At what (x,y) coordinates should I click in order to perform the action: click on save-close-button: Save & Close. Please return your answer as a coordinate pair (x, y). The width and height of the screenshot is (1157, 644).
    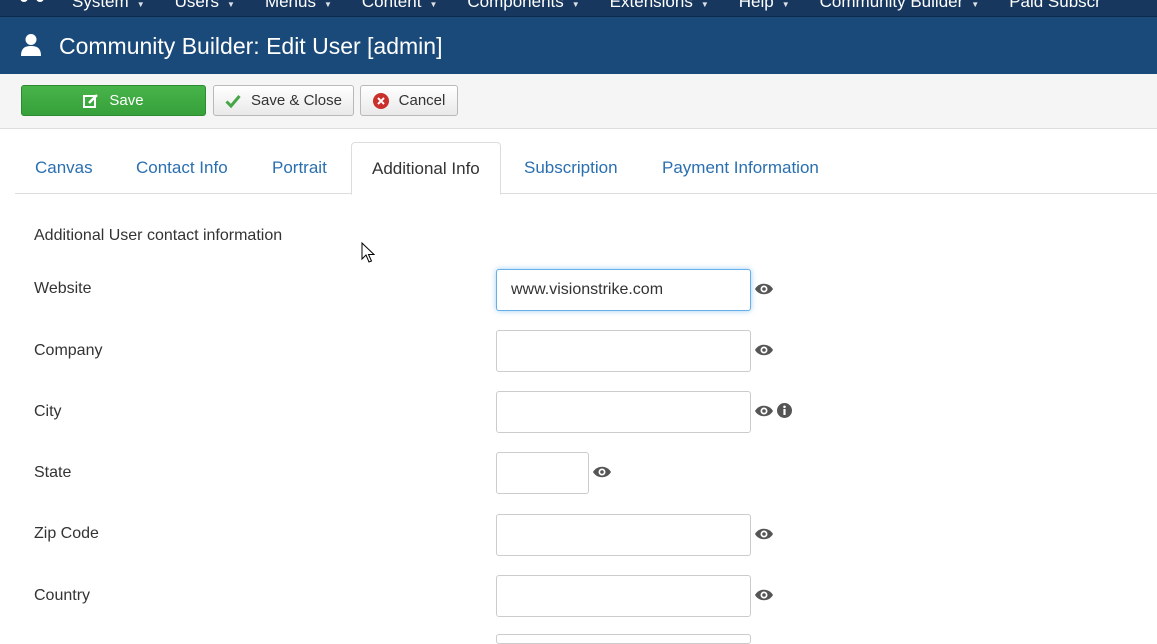
    Looking at the image, I should click on (283, 100).